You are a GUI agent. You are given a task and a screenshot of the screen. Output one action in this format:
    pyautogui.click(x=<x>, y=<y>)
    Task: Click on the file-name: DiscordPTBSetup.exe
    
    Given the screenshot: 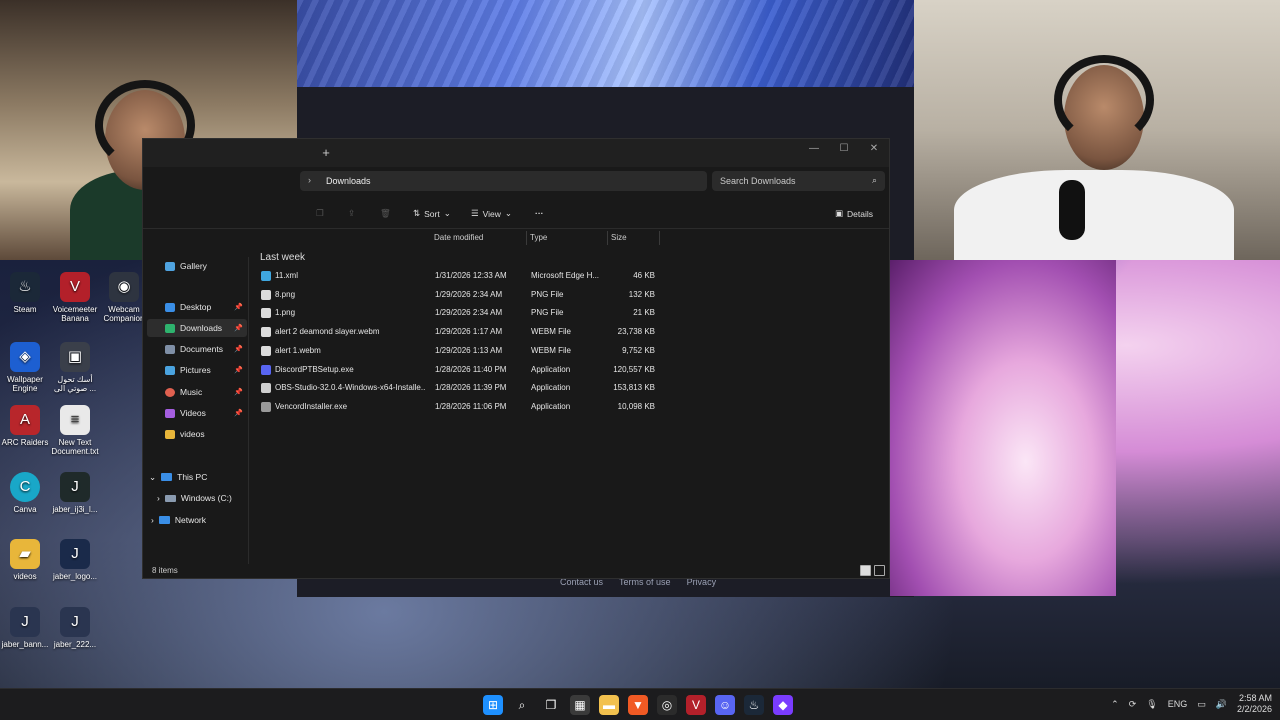 What is the action you would take?
    pyautogui.click(x=314, y=369)
    